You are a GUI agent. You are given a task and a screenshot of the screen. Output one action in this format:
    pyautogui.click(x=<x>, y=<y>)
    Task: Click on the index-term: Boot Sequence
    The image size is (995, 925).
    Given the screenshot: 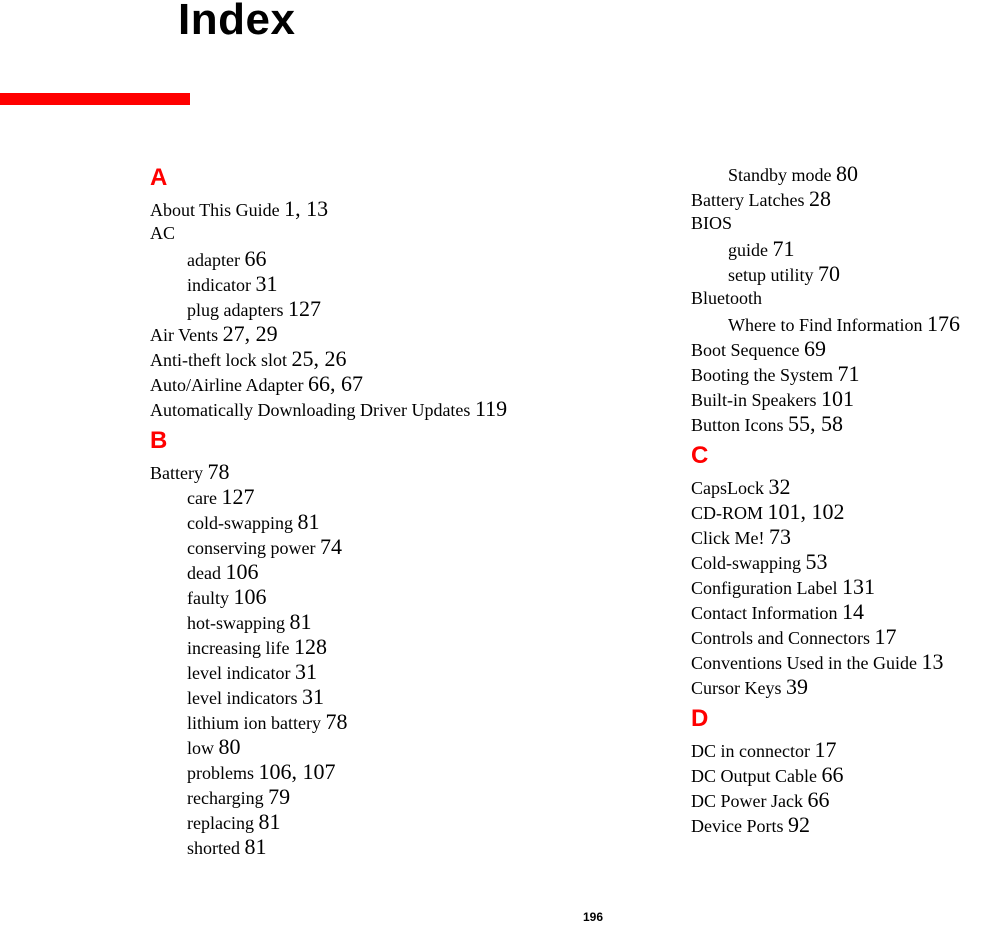 What is the action you would take?
    pyautogui.click(x=745, y=350)
    